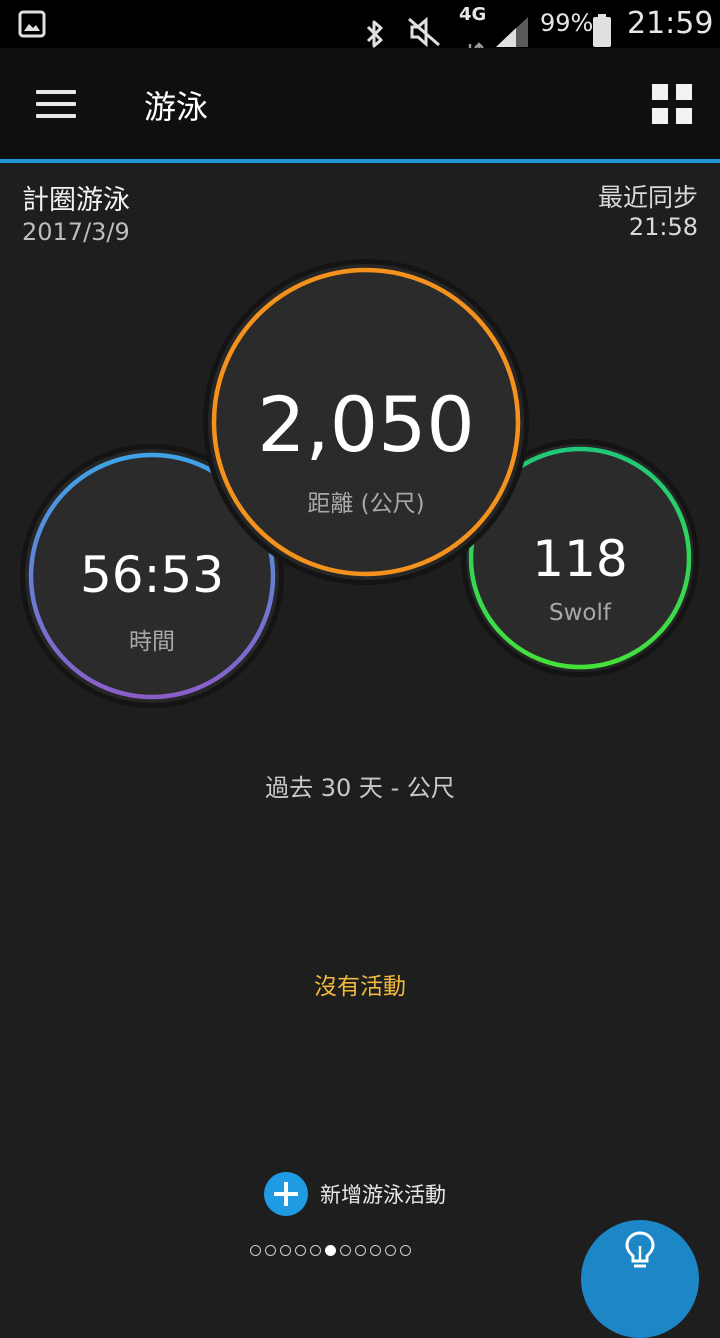 The height and width of the screenshot is (1338, 720). What do you see at coordinates (286, 1194) in the screenshot?
I see `plus-icon` at bounding box center [286, 1194].